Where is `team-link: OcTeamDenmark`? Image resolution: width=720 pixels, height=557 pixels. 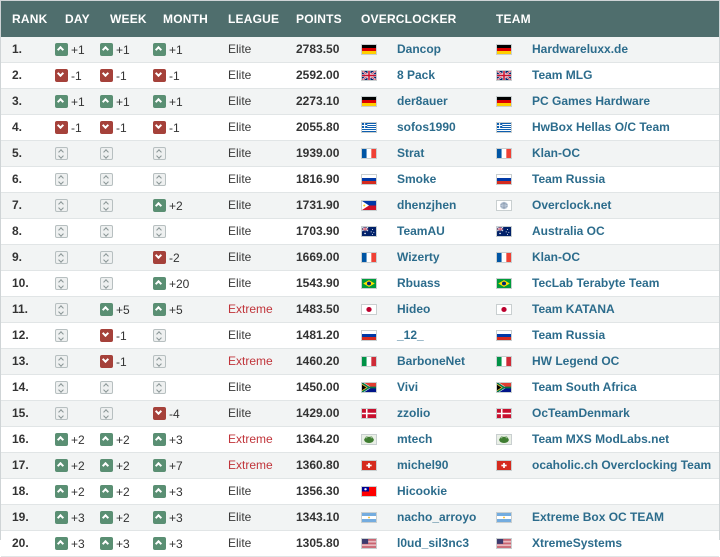 team-link: OcTeamDenmark is located at coordinates (581, 413).